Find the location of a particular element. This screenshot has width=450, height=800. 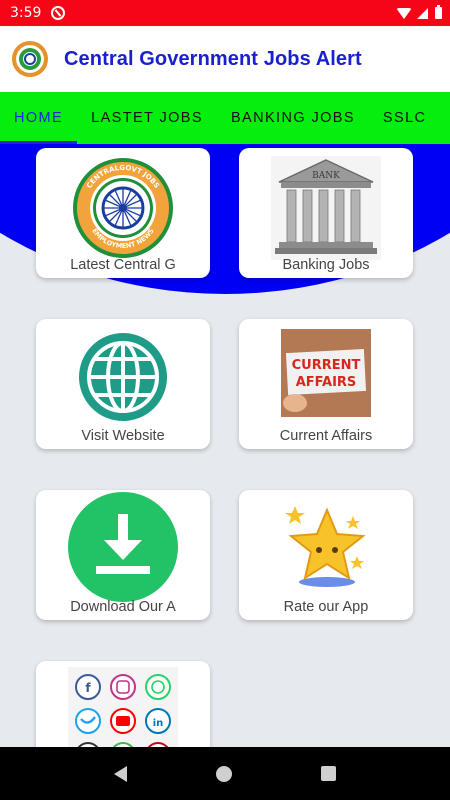

app-logo-icon is located at coordinates (30, 59).